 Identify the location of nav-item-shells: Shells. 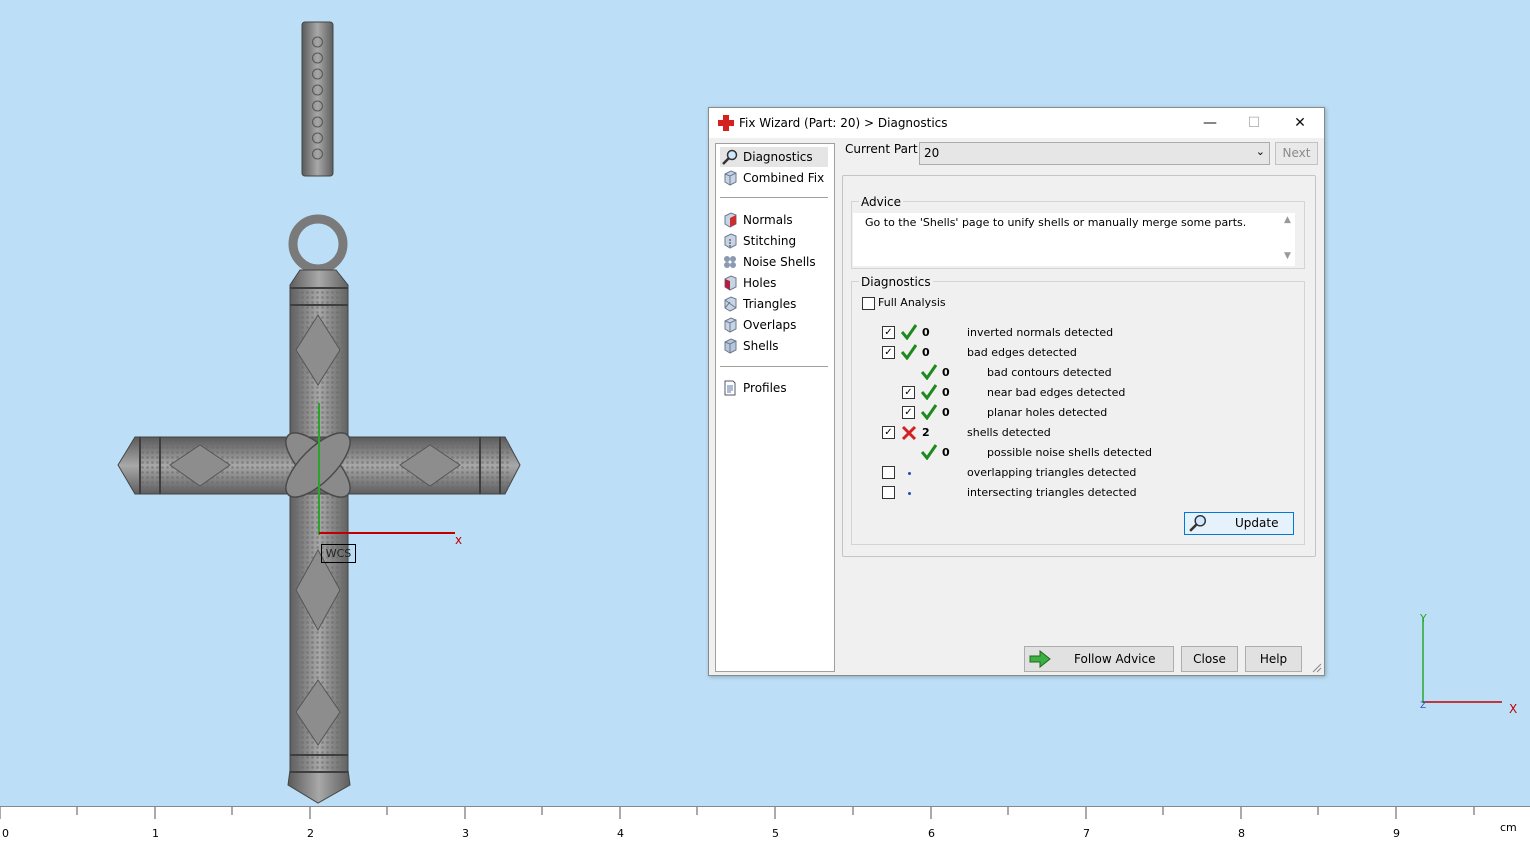
(774, 346).